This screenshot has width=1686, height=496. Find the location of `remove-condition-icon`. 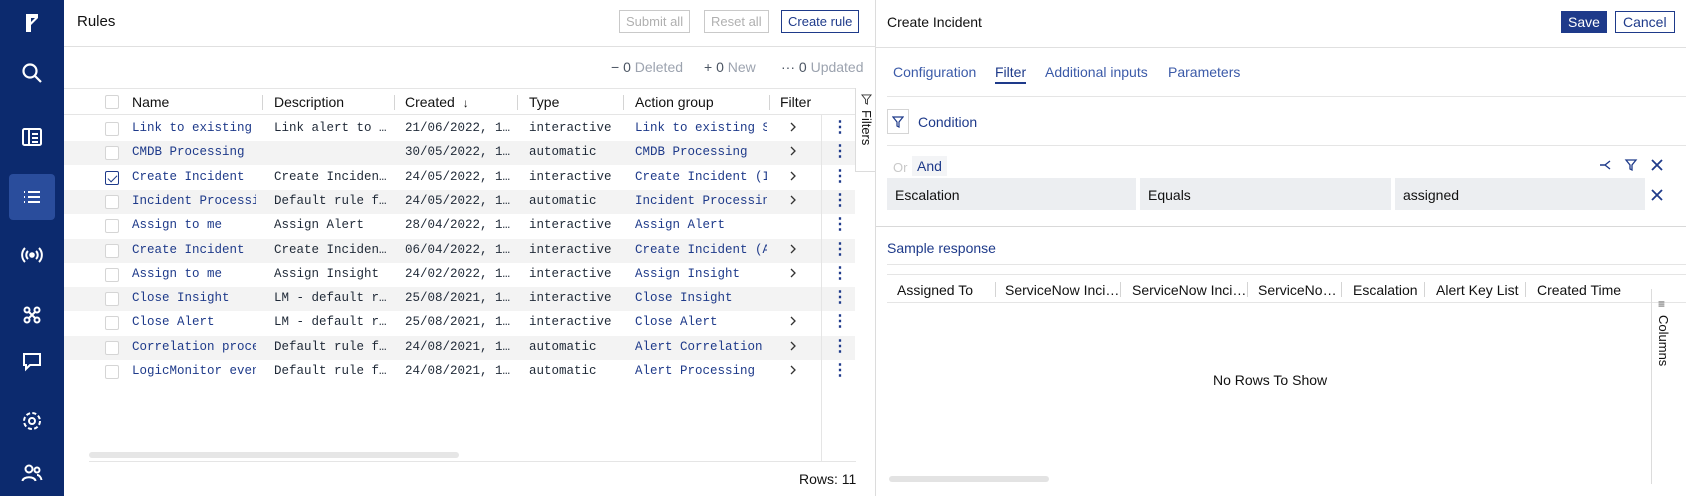

remove-condition-icon is located at coordinates (1657, 195).